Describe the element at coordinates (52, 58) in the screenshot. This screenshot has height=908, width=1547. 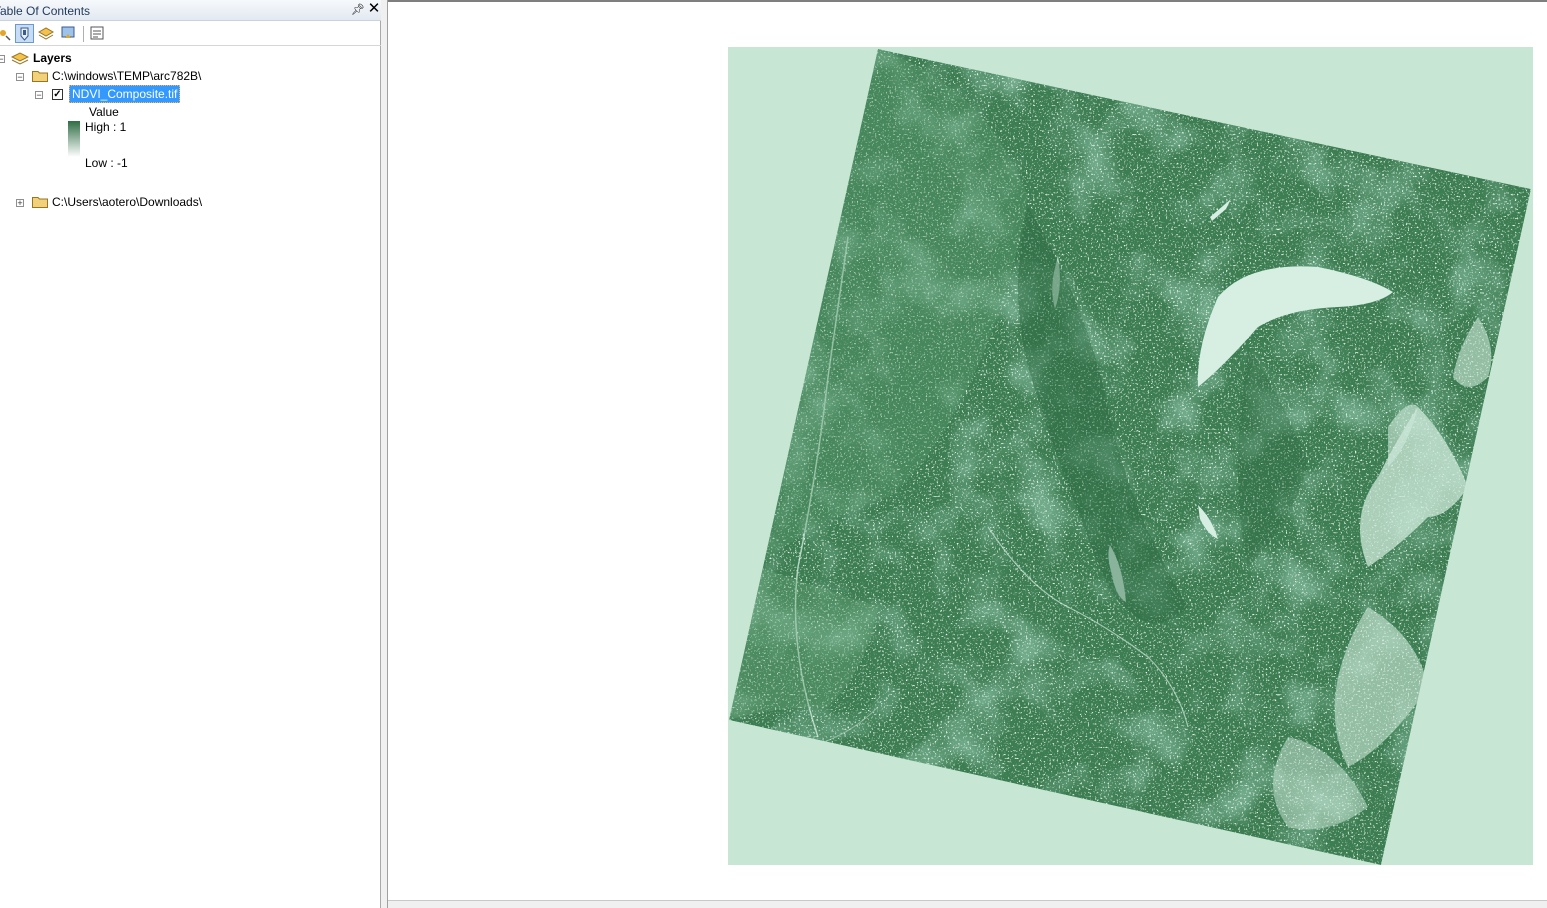
I see `tree-root-label: Layers` at that location.